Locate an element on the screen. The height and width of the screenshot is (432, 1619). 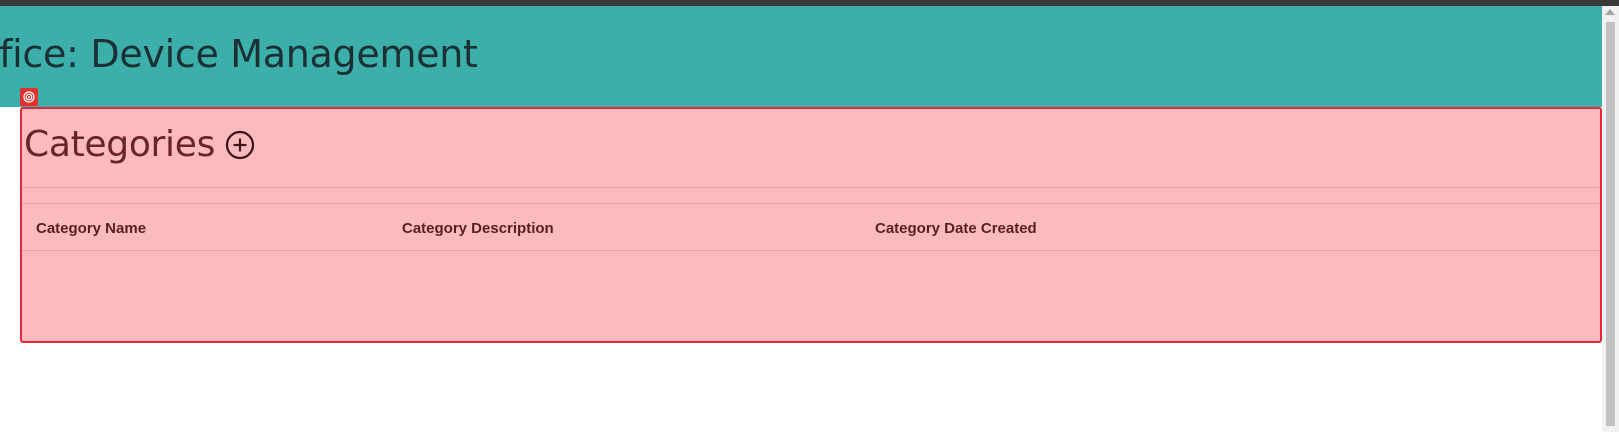
divider is located at coordinates (811, 187).